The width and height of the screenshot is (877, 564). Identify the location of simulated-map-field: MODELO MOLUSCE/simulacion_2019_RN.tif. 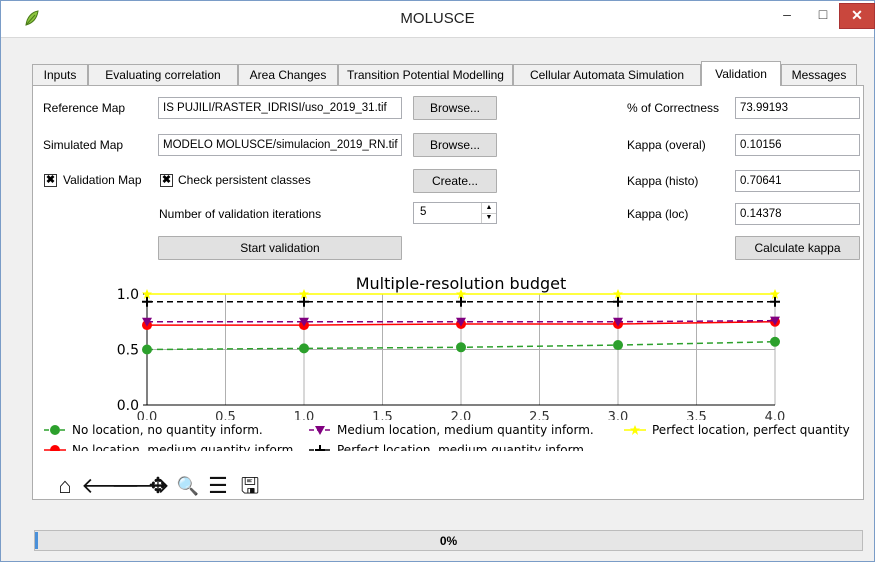
(280, 145).